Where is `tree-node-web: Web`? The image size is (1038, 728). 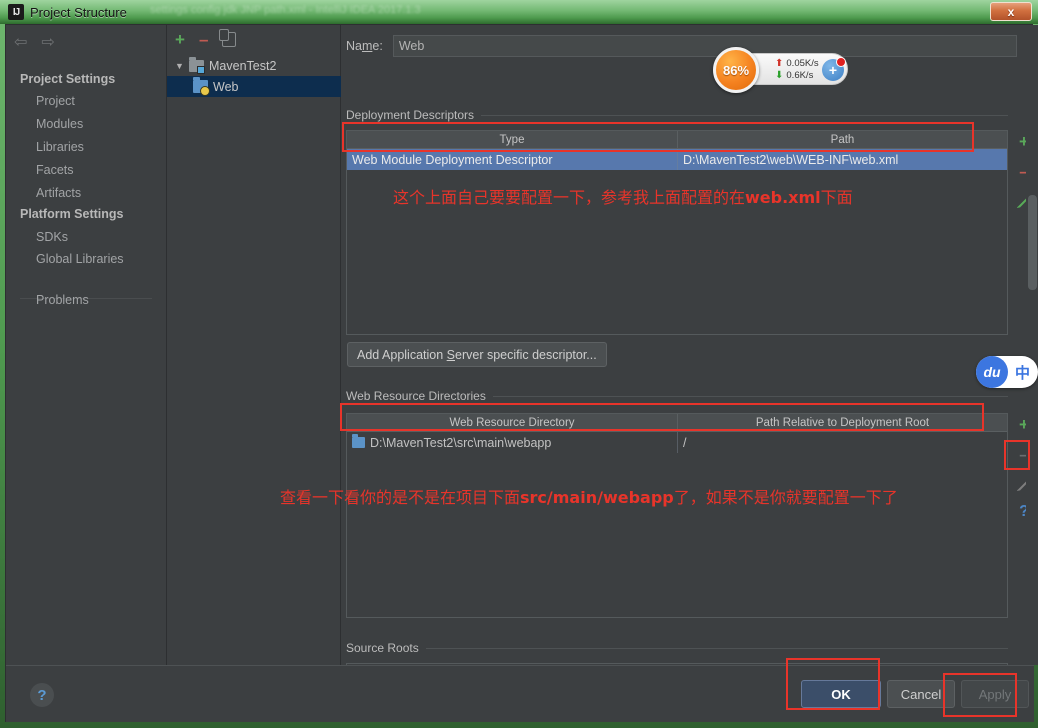
tree-node-web: Web is located at coordinates (254, 86).